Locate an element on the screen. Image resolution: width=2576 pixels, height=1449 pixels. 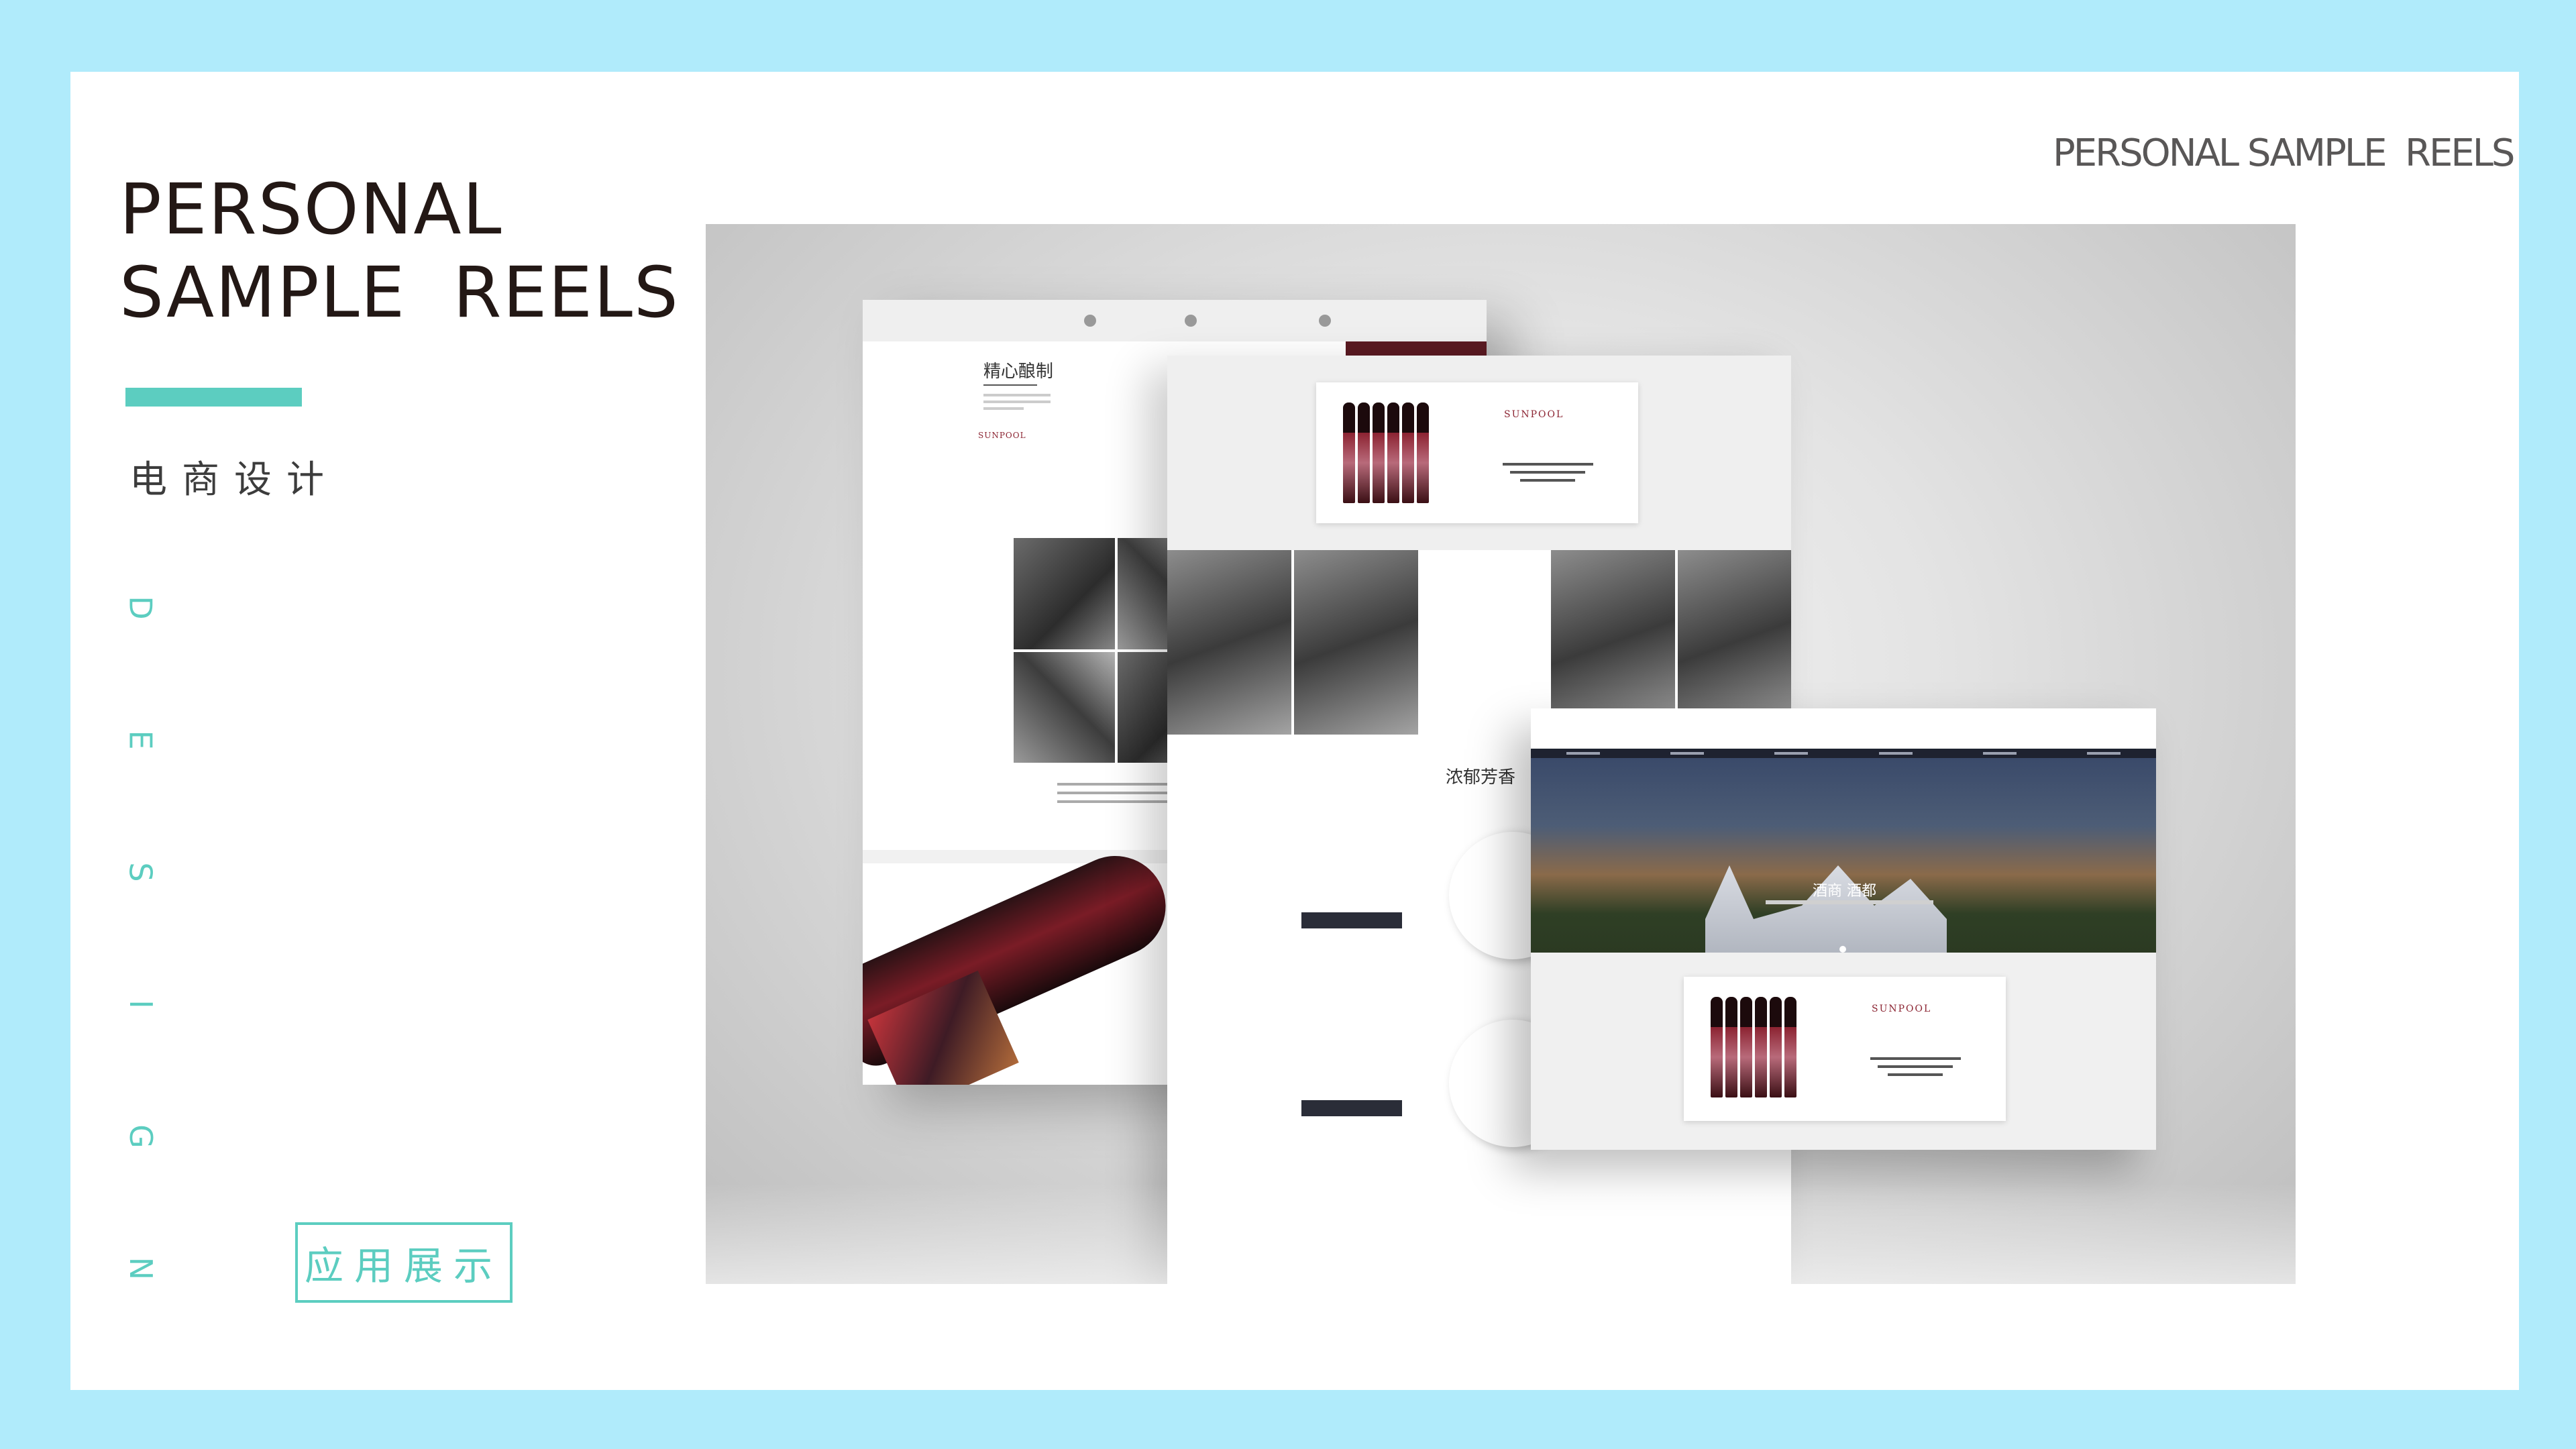
webpage-mockup-right: 酒商 酒都 SUNPOOL is located at coordinates (1843, 929).